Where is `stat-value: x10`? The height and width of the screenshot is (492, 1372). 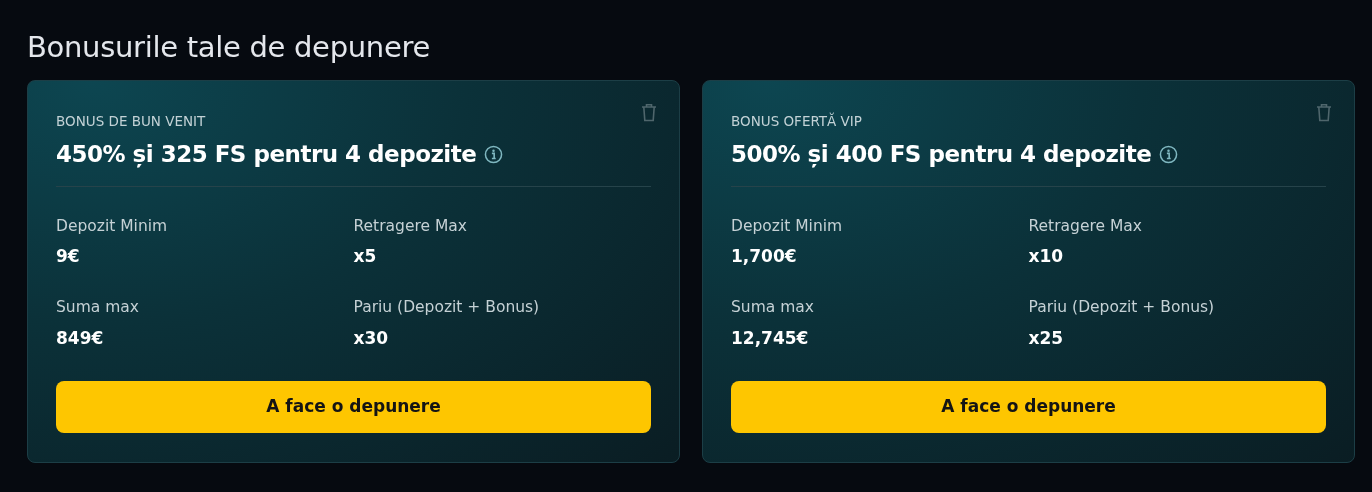 stat-value: x10 is located at coordinates (1046, 256).